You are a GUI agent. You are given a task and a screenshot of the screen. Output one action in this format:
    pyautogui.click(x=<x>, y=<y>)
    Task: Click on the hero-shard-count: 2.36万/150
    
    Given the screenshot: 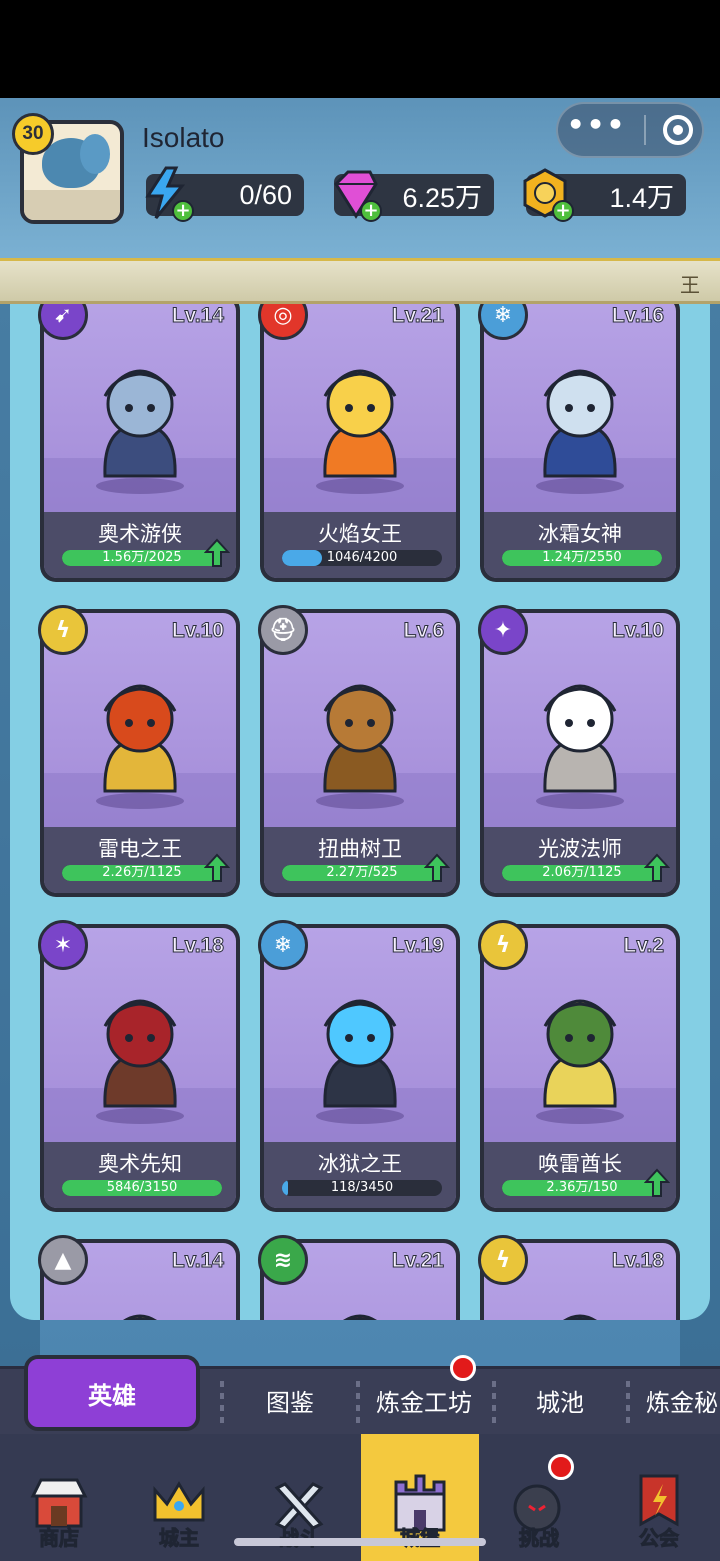 What is the action you would take?
    pyautogui.click(x=582, y=1187)
    